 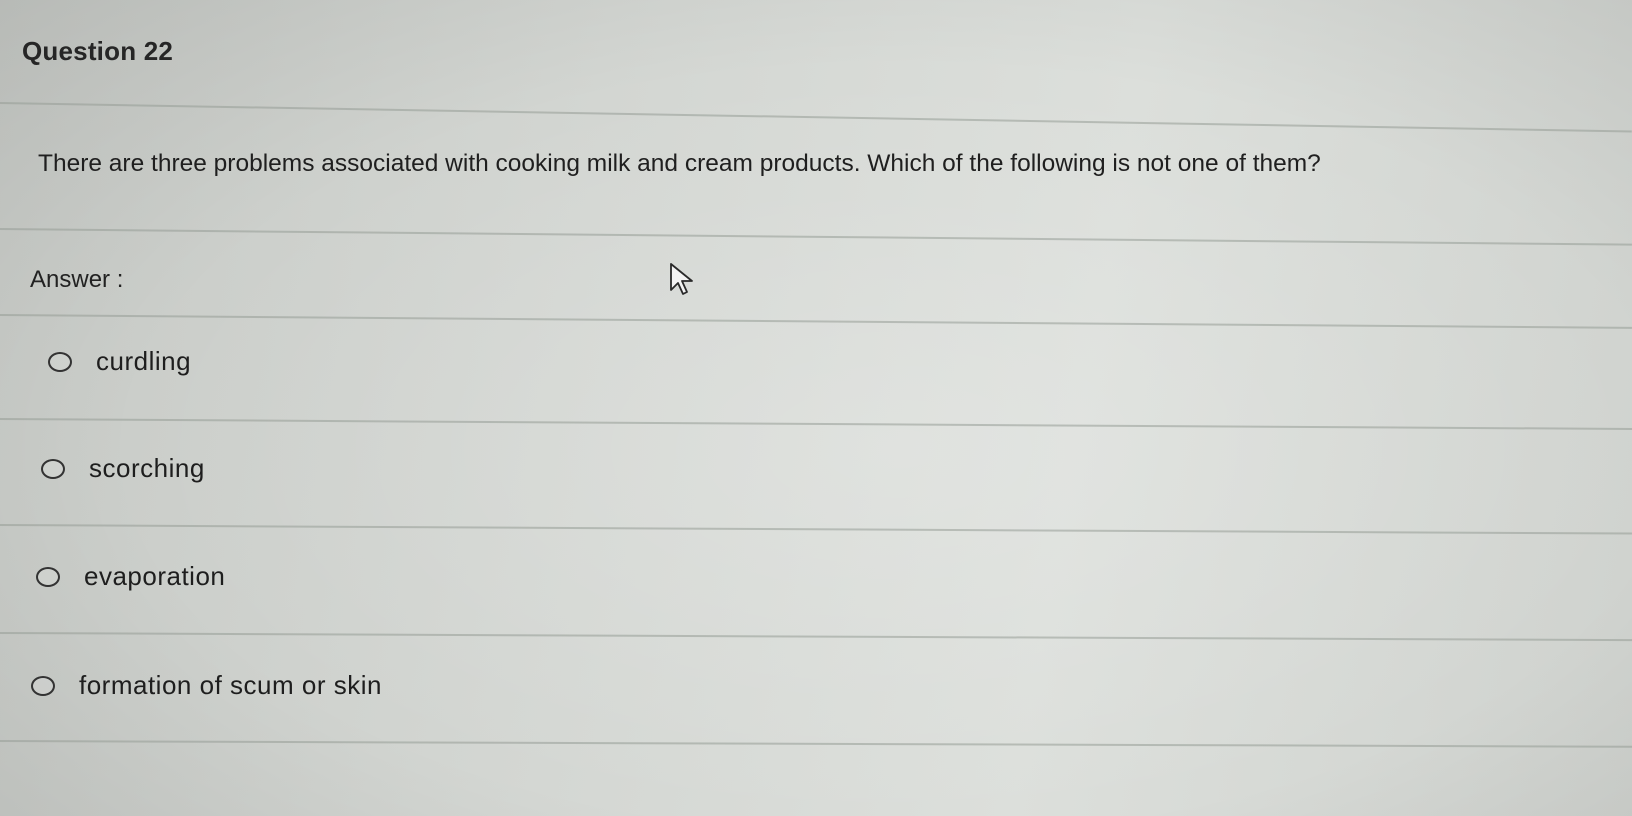 I want to click on option-curdling: curdling, so click(x=119, y=361).